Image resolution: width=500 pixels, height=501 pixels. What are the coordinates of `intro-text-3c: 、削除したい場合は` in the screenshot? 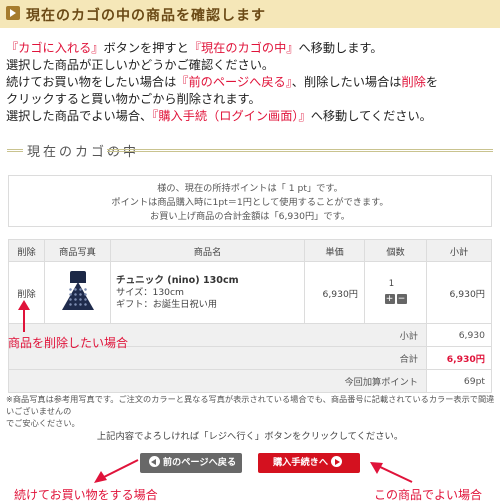 It's located at (346, 82).